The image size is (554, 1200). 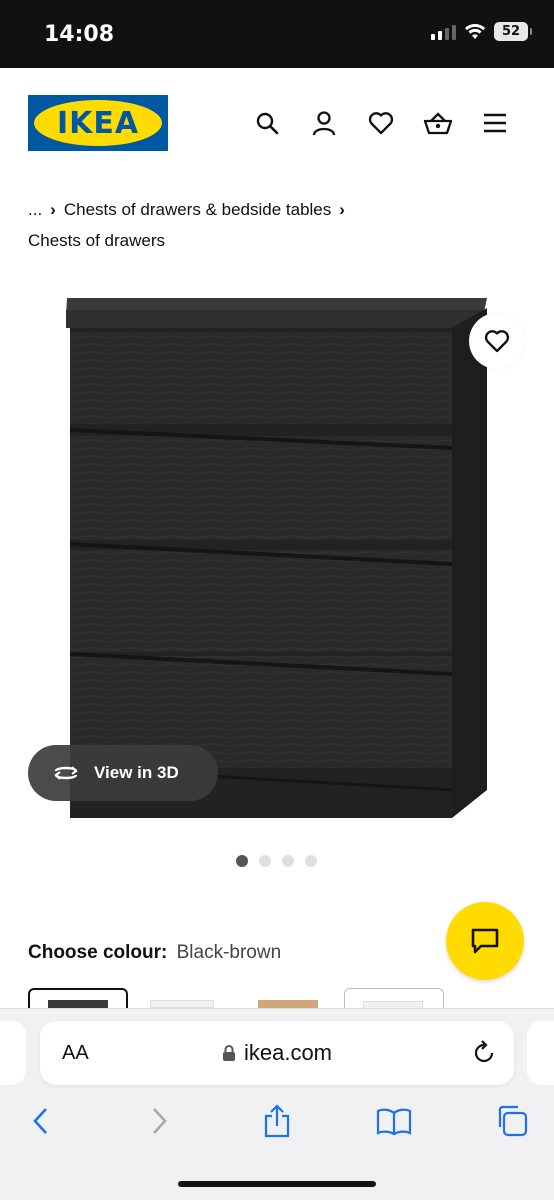 What do you see at coordinates (267, 123) in the screenshot?
I see `search-icon` at bounding box center [267, 123].